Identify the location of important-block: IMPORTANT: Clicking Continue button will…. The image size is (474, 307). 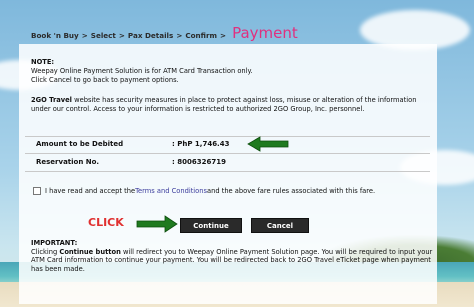
(236, 256).